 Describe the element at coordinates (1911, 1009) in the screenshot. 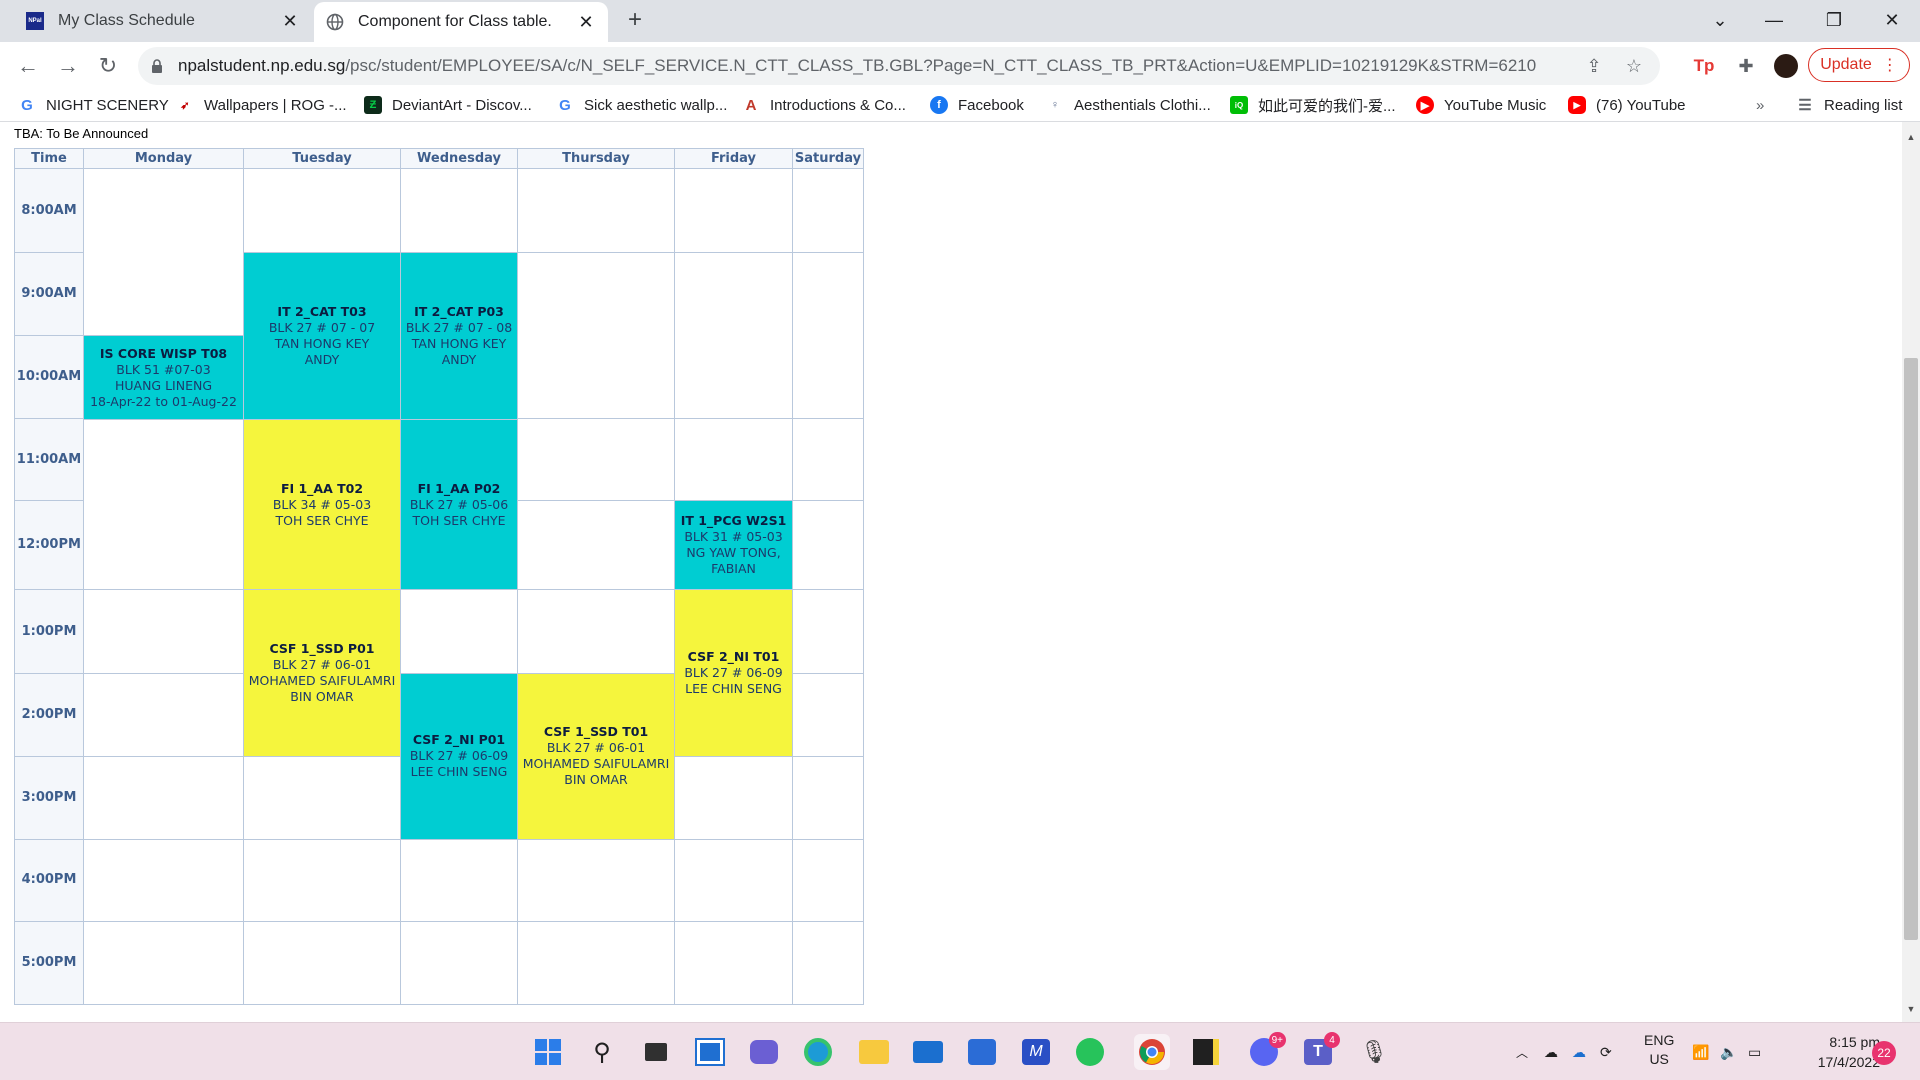

I see `scroll-down-icon: ▼` at that location.